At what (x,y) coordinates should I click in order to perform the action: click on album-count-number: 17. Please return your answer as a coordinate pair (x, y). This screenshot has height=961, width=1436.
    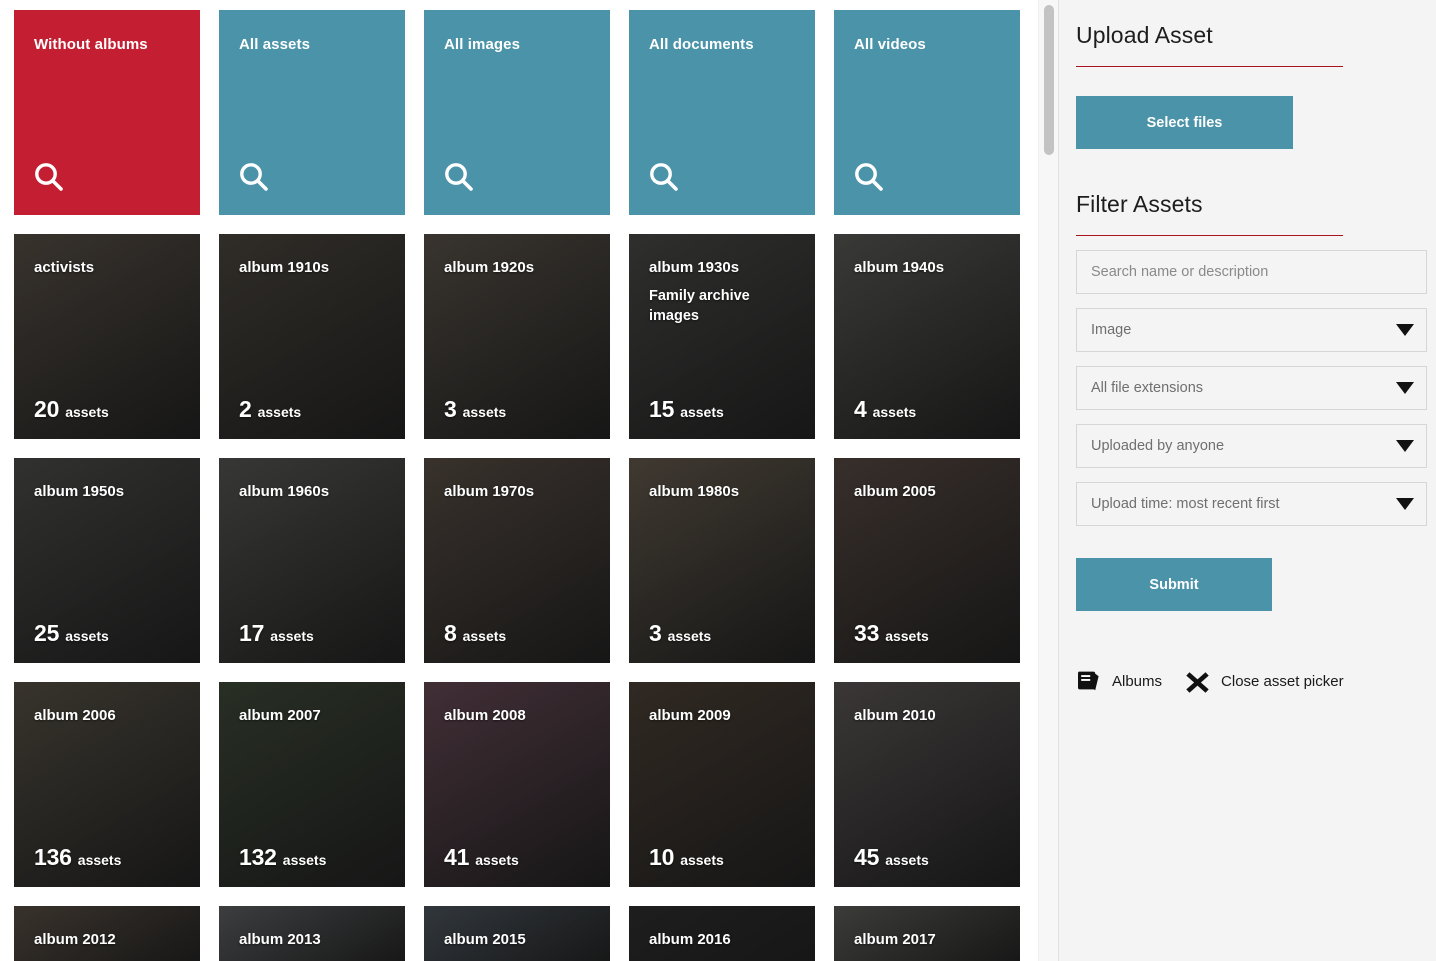
    Looking at the image, I should click on (252, 633).